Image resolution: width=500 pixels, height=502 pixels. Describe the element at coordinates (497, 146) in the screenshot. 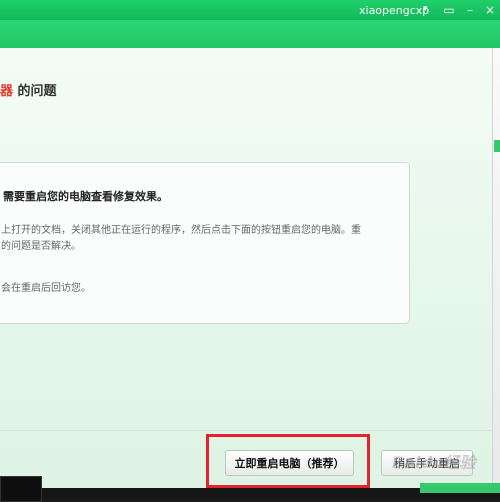

I see `side-indicator` at that location.